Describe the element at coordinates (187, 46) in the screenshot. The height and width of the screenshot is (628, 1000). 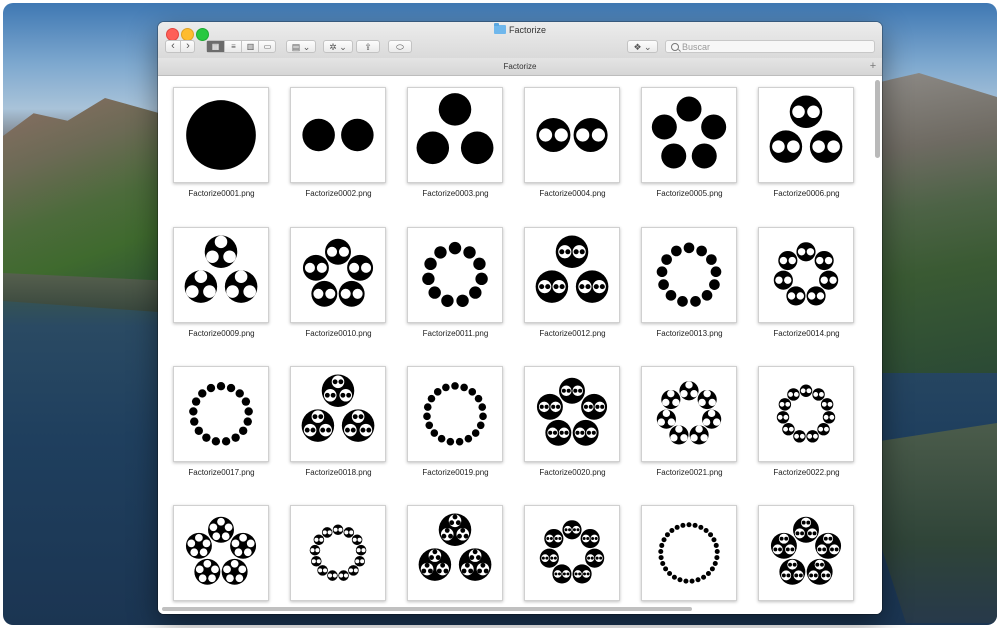
I see `forward-button: ›` at that location.